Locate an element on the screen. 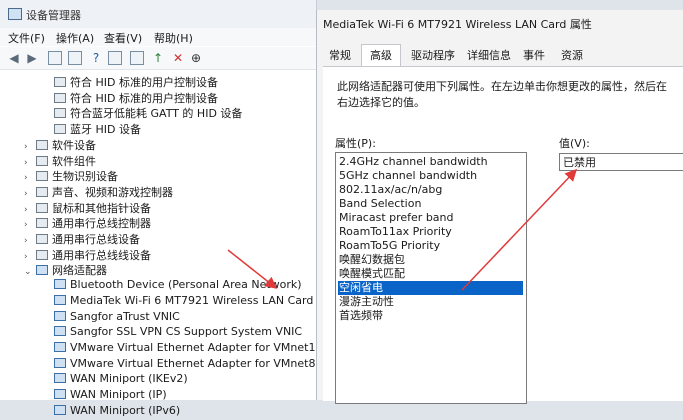 This screenshot has height=420, width=683. tree-item-label: 通用串行总线设备 is located at coordinates (96, 239).